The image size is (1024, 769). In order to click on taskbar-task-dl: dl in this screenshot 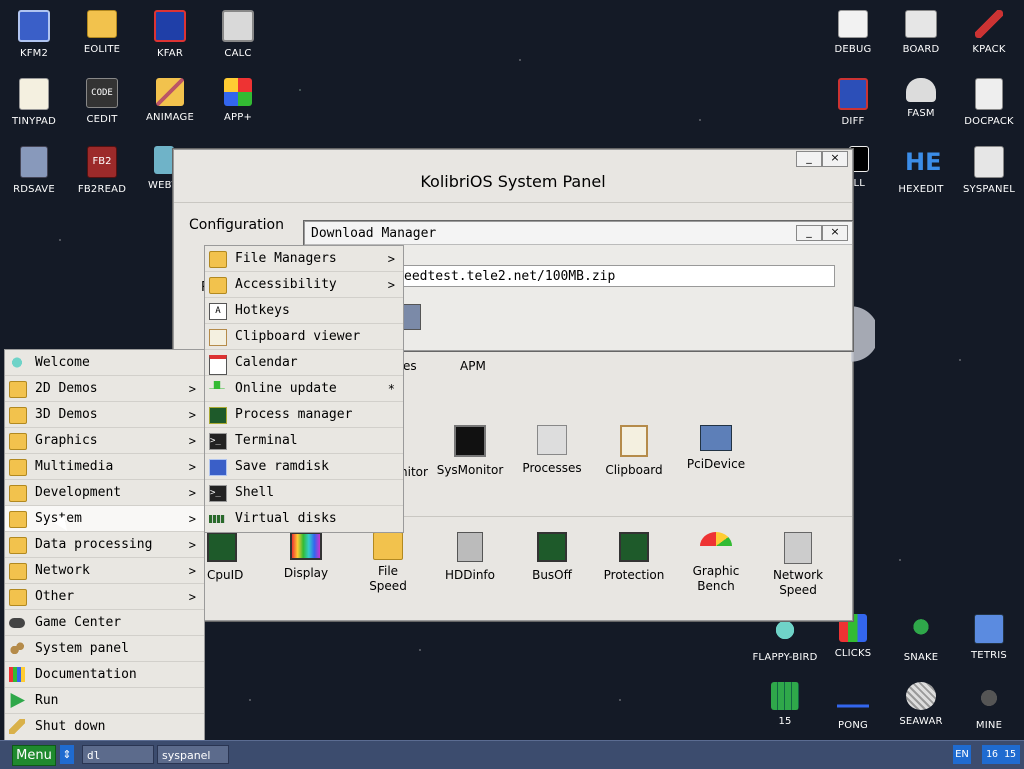, I will do `click(118, 754)`.